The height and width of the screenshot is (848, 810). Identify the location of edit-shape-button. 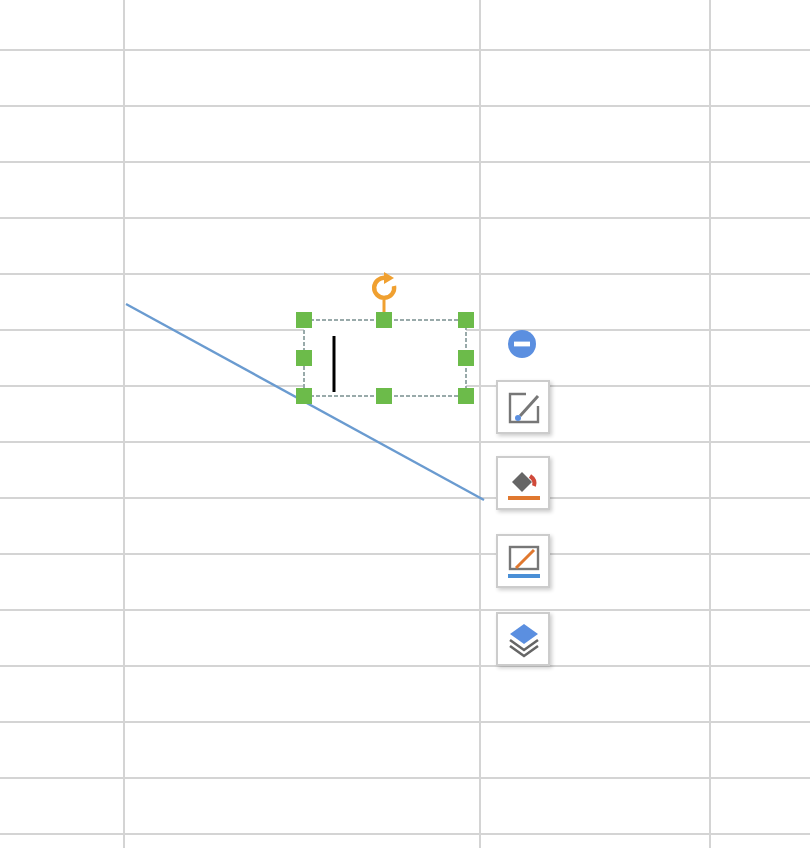
(523, 407).